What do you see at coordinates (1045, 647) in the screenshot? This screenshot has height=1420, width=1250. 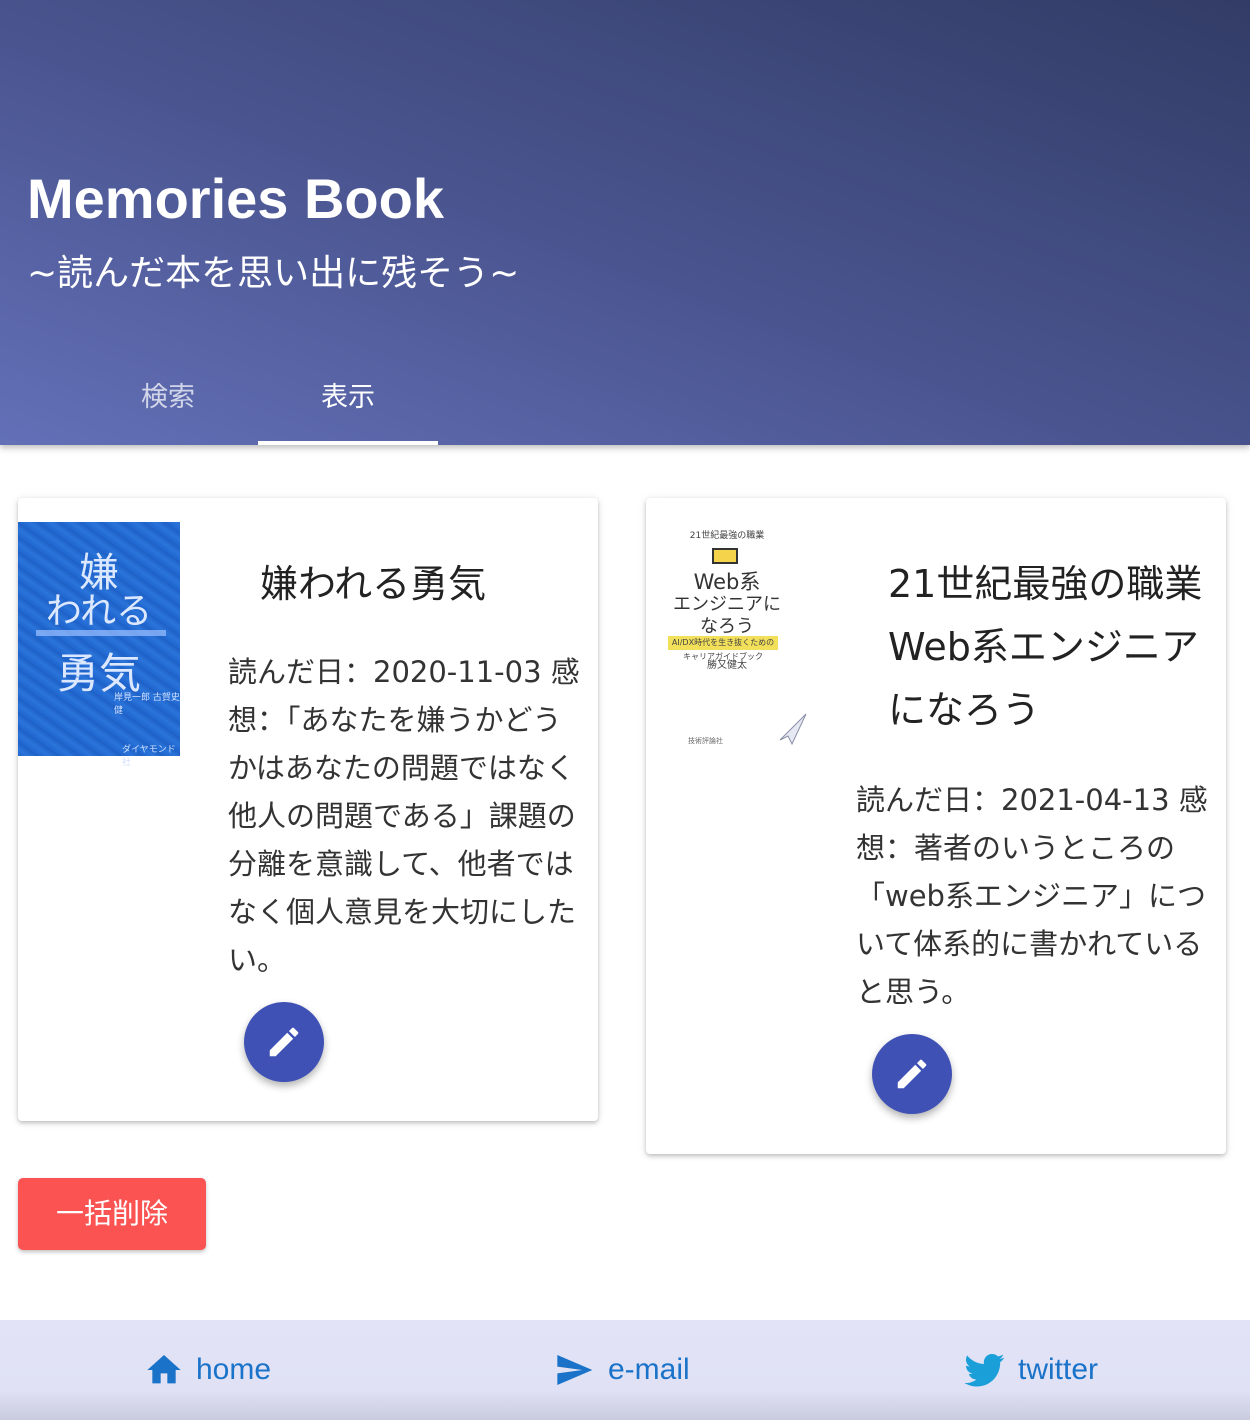 I see `book-title: 21世紀最強の職業 Web系エンジニアになろう` at bounding box center [1045, 647].